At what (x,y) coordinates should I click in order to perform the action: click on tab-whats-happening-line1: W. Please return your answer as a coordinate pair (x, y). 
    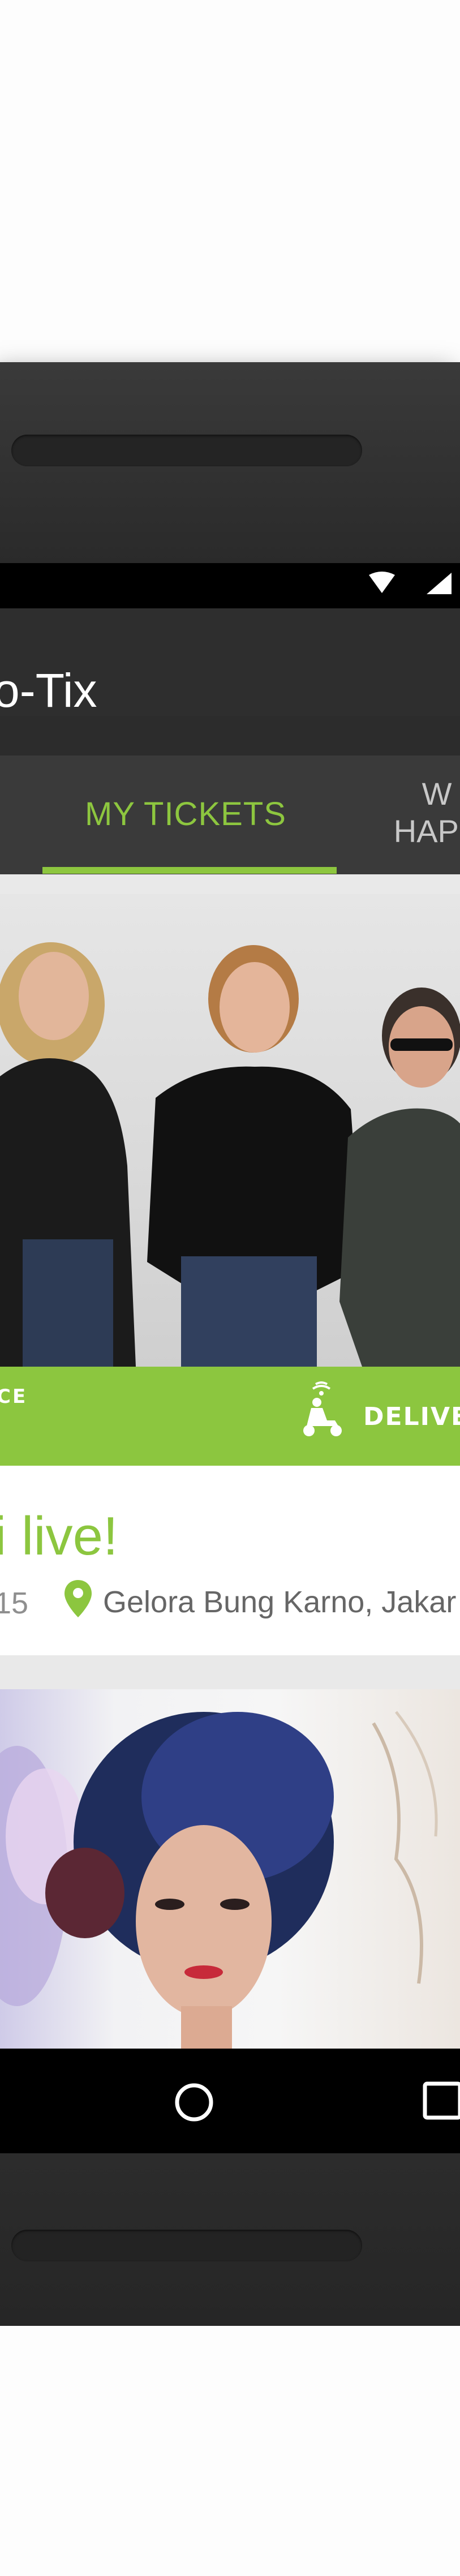
    Looking at the image, I should click on (437, 794).